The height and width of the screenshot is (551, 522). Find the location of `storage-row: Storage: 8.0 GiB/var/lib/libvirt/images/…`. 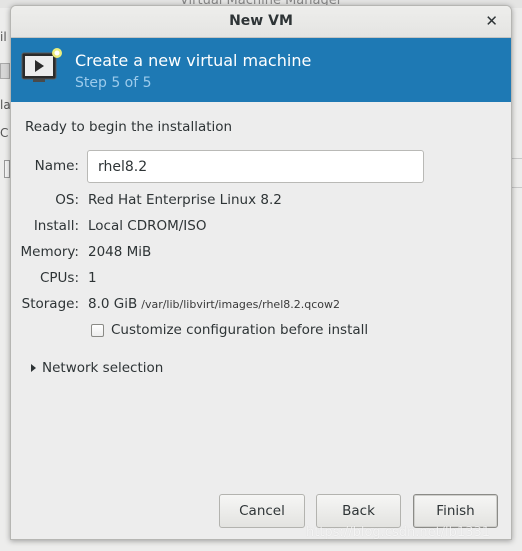

storage-row: Storage: 8.0 GiB/var/lib/libvirt/images/… is located at coordinates (261, 307).